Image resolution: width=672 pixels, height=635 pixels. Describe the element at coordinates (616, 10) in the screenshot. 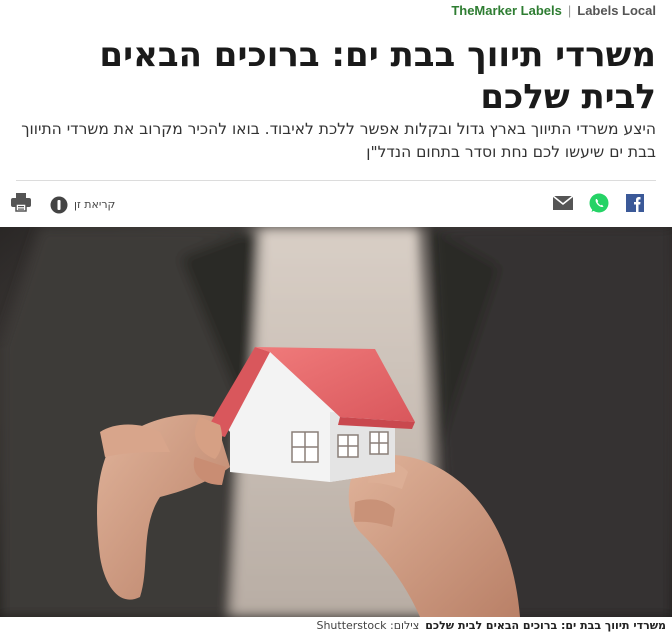

I see `section-link: Labels Local` at that location.